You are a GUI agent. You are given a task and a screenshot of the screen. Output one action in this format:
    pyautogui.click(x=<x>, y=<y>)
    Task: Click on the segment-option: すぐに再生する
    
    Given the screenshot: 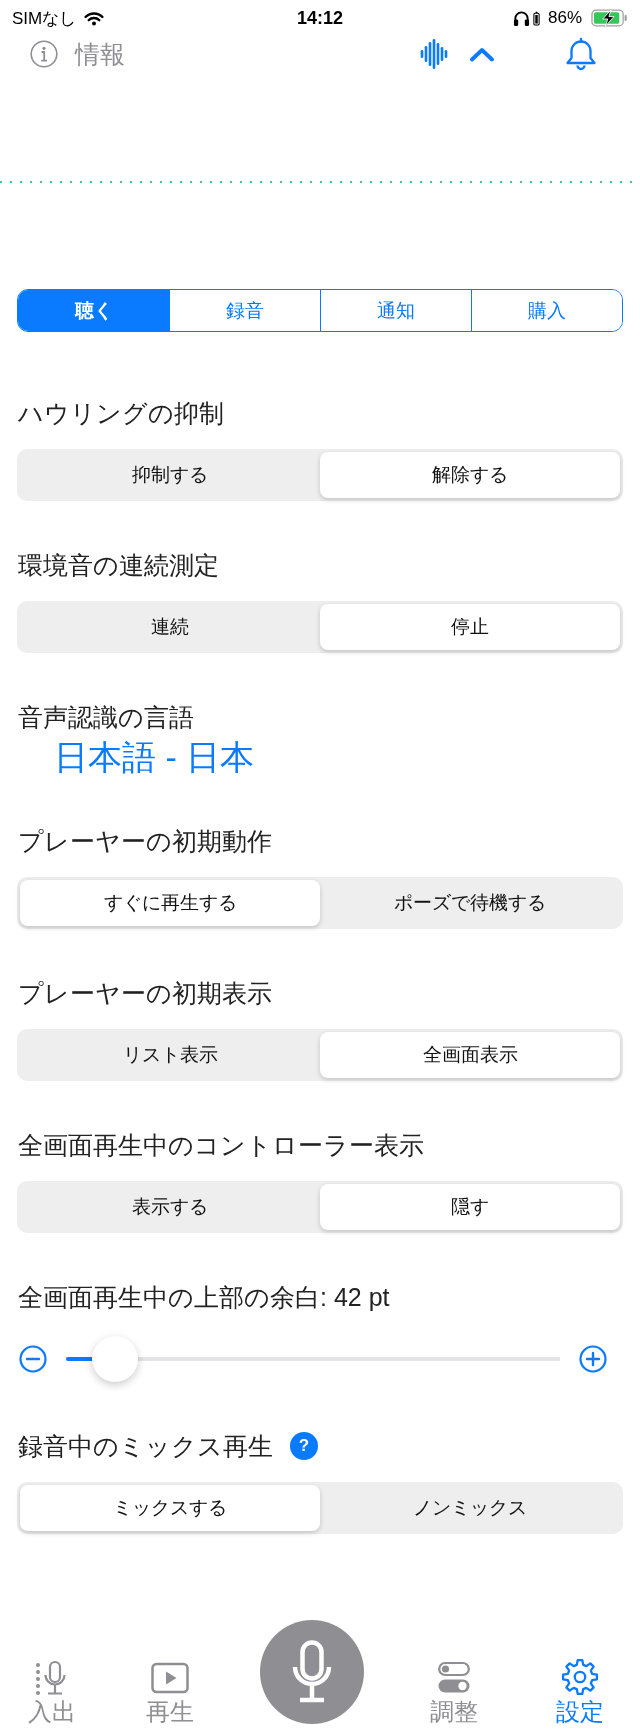 What is the action you would take?
    pyautogui.click(x=170, y=903)
    